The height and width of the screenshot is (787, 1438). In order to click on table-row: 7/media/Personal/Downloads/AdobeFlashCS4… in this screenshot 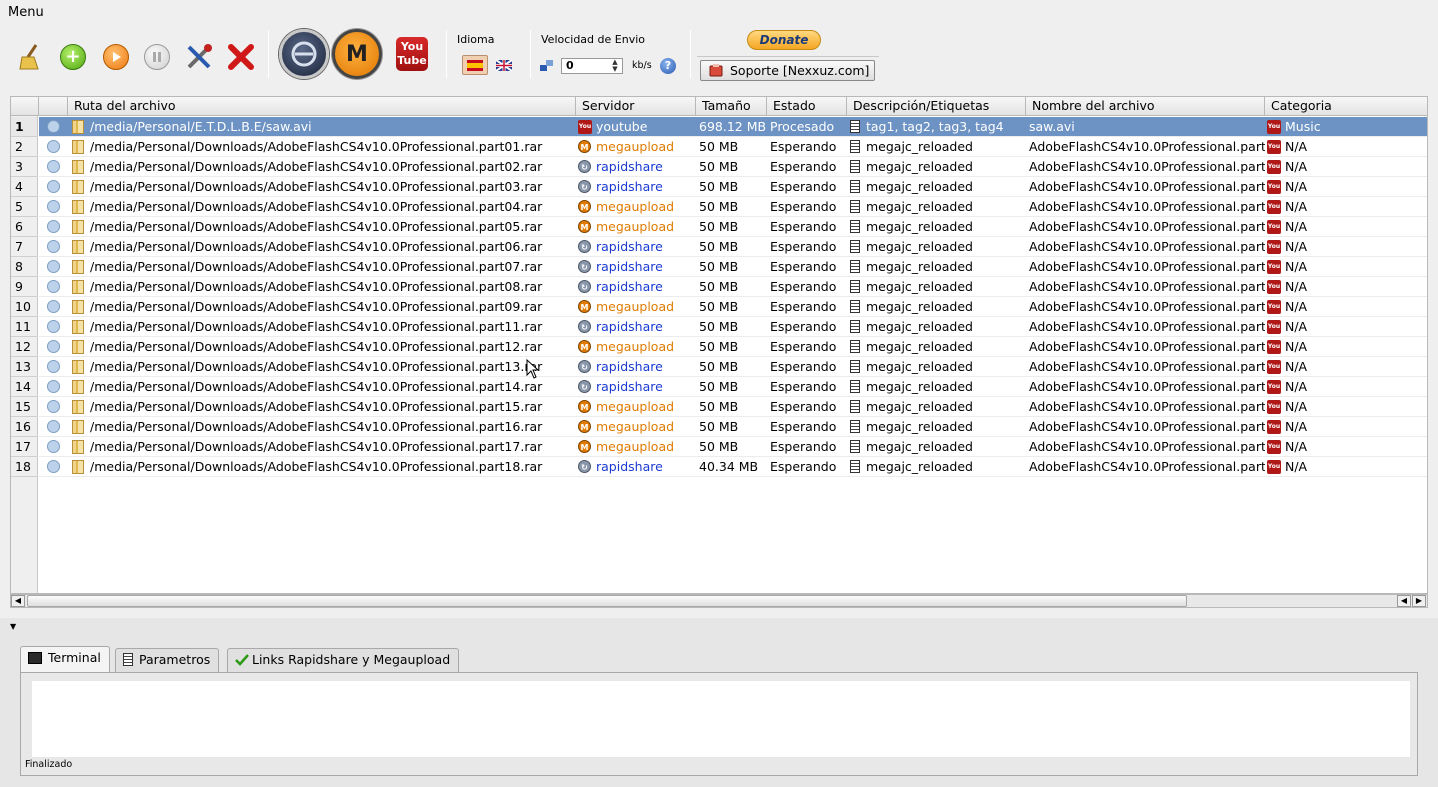, I will do `click(719, 247)`.